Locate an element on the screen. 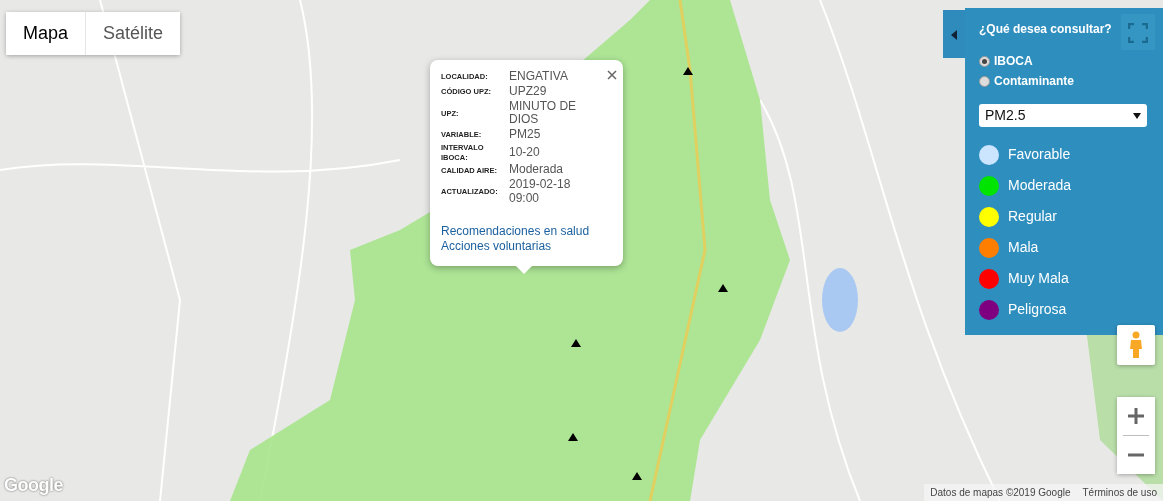 This screenshot has height=501, width=1163. attribution-text: Datos de mapas ©2019 Google is located at coordinates (1000, 493).